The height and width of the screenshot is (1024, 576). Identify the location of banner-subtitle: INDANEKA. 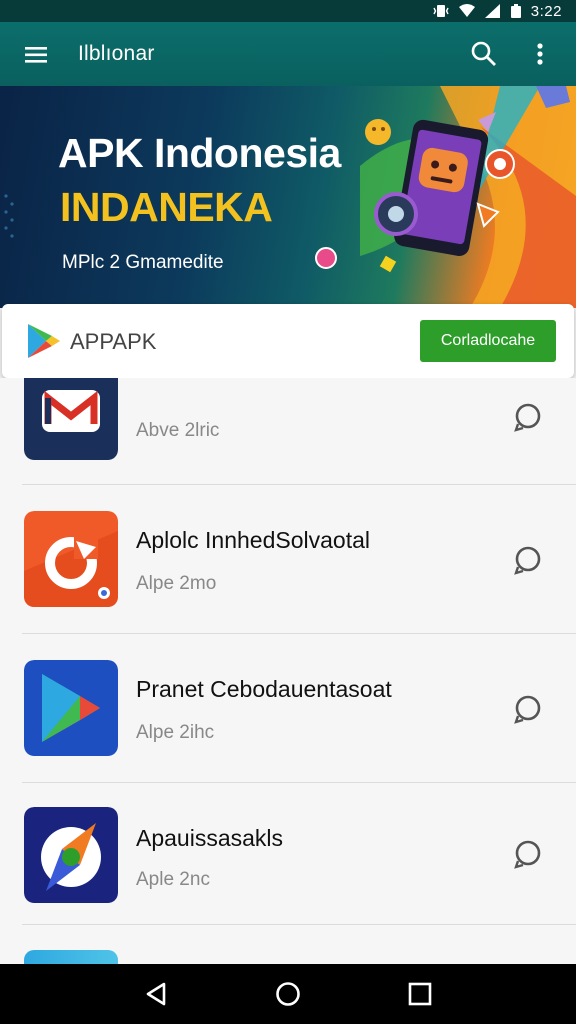
(166, 207).